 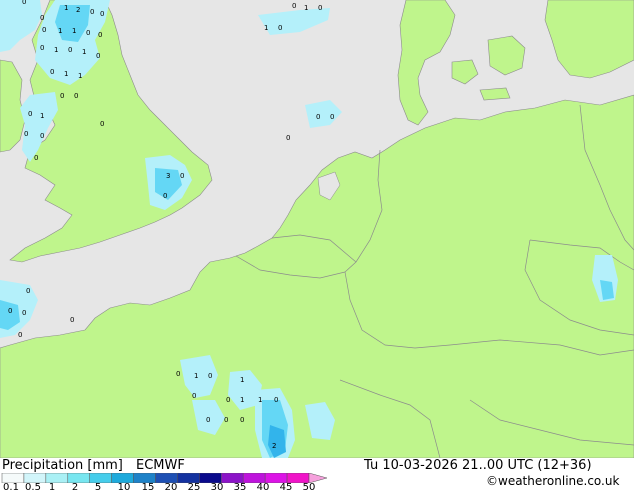 I want to click on legend-tick: 35, so click(x=240, y=487).